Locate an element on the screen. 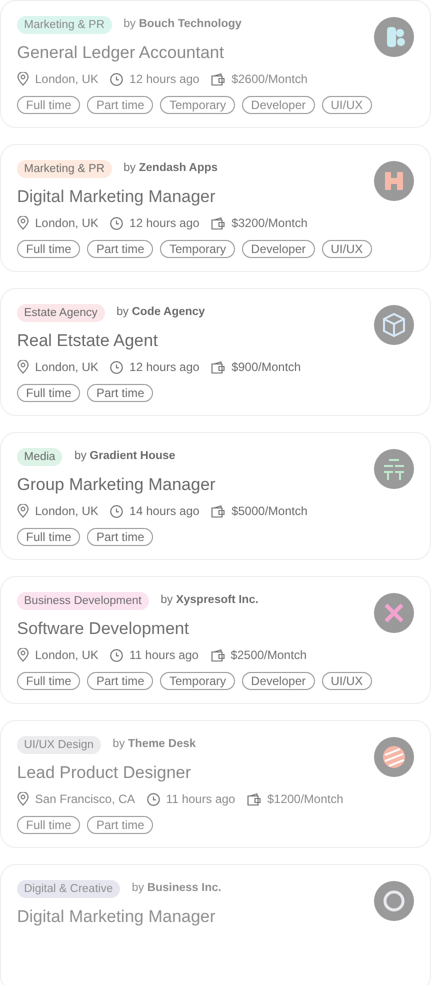 The image size is (431, 985). salary-text: $5000/Montch is located at coordinates (269, 511).